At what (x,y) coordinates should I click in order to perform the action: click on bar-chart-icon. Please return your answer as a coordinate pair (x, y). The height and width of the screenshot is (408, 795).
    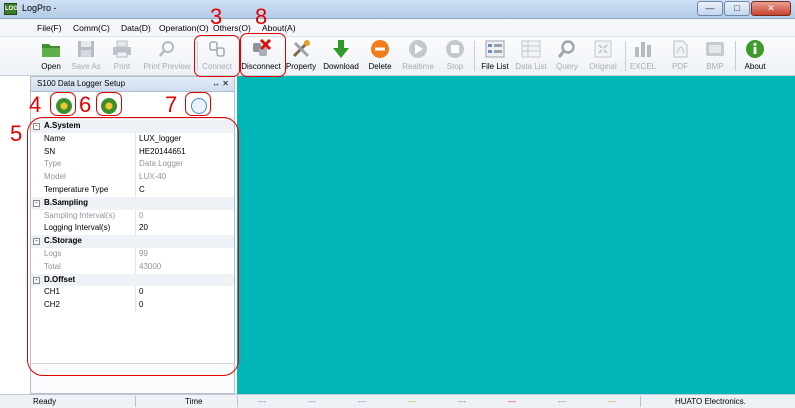
    Looking at the image, I should click on (643, 49).